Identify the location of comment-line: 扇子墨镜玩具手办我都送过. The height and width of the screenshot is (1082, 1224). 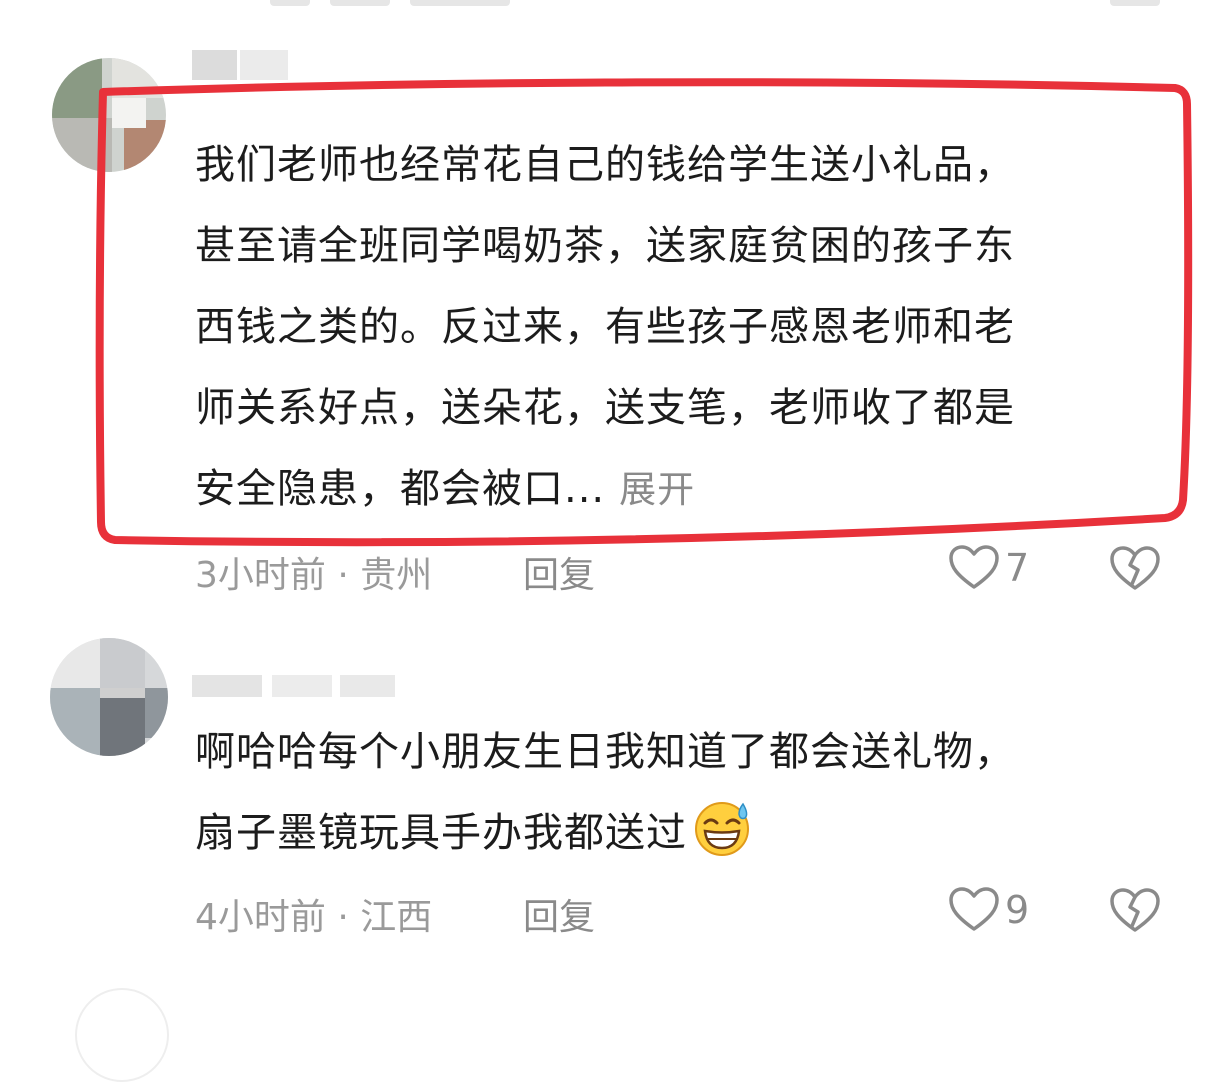
(687, 833).